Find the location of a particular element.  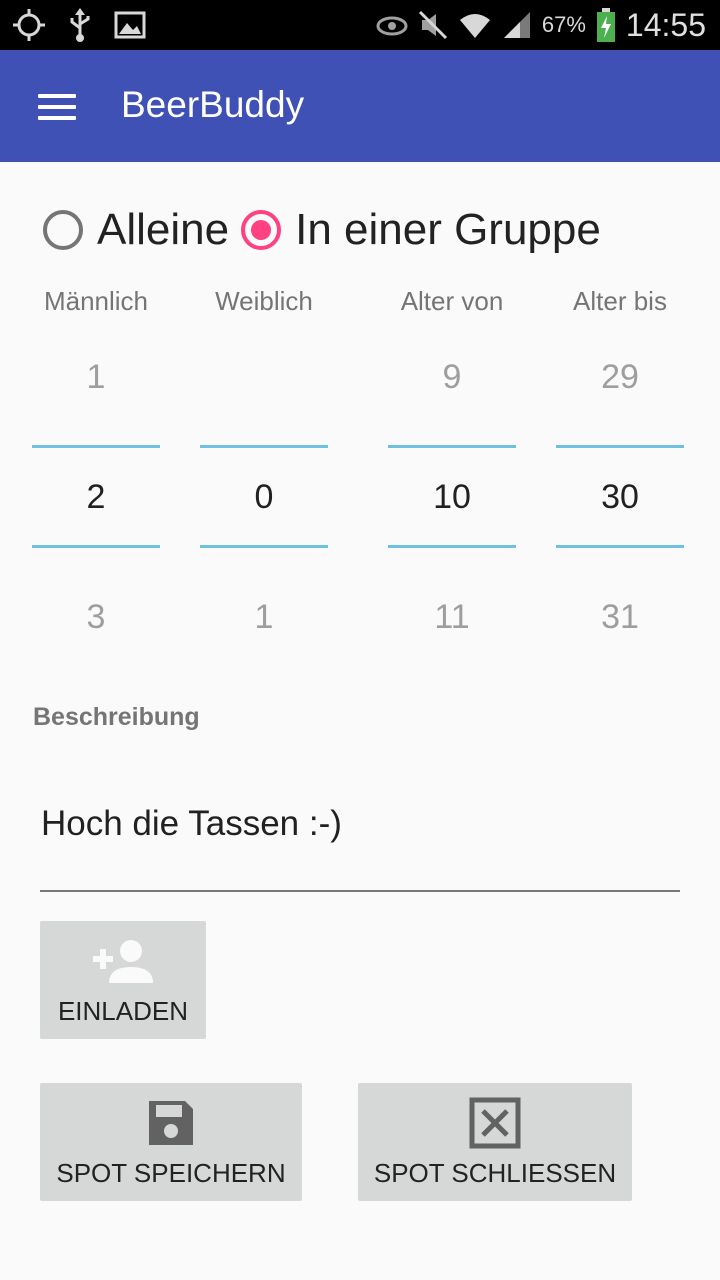

description-input: Hoch die Tassen :-) is located at coordinates (360, 846).